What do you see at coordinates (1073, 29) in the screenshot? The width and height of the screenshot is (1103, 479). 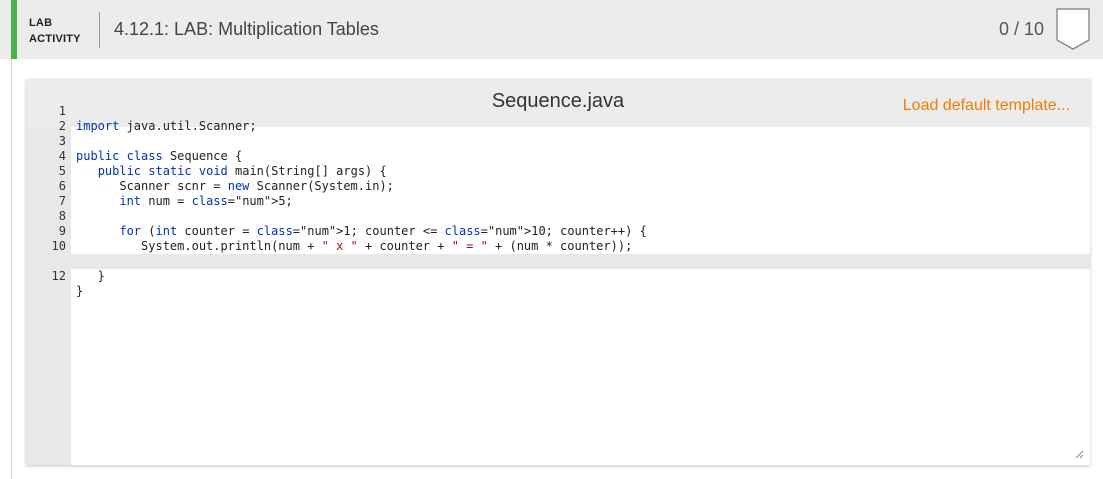 I see `completion-badge-icon` at bounding box center [1073, 29].